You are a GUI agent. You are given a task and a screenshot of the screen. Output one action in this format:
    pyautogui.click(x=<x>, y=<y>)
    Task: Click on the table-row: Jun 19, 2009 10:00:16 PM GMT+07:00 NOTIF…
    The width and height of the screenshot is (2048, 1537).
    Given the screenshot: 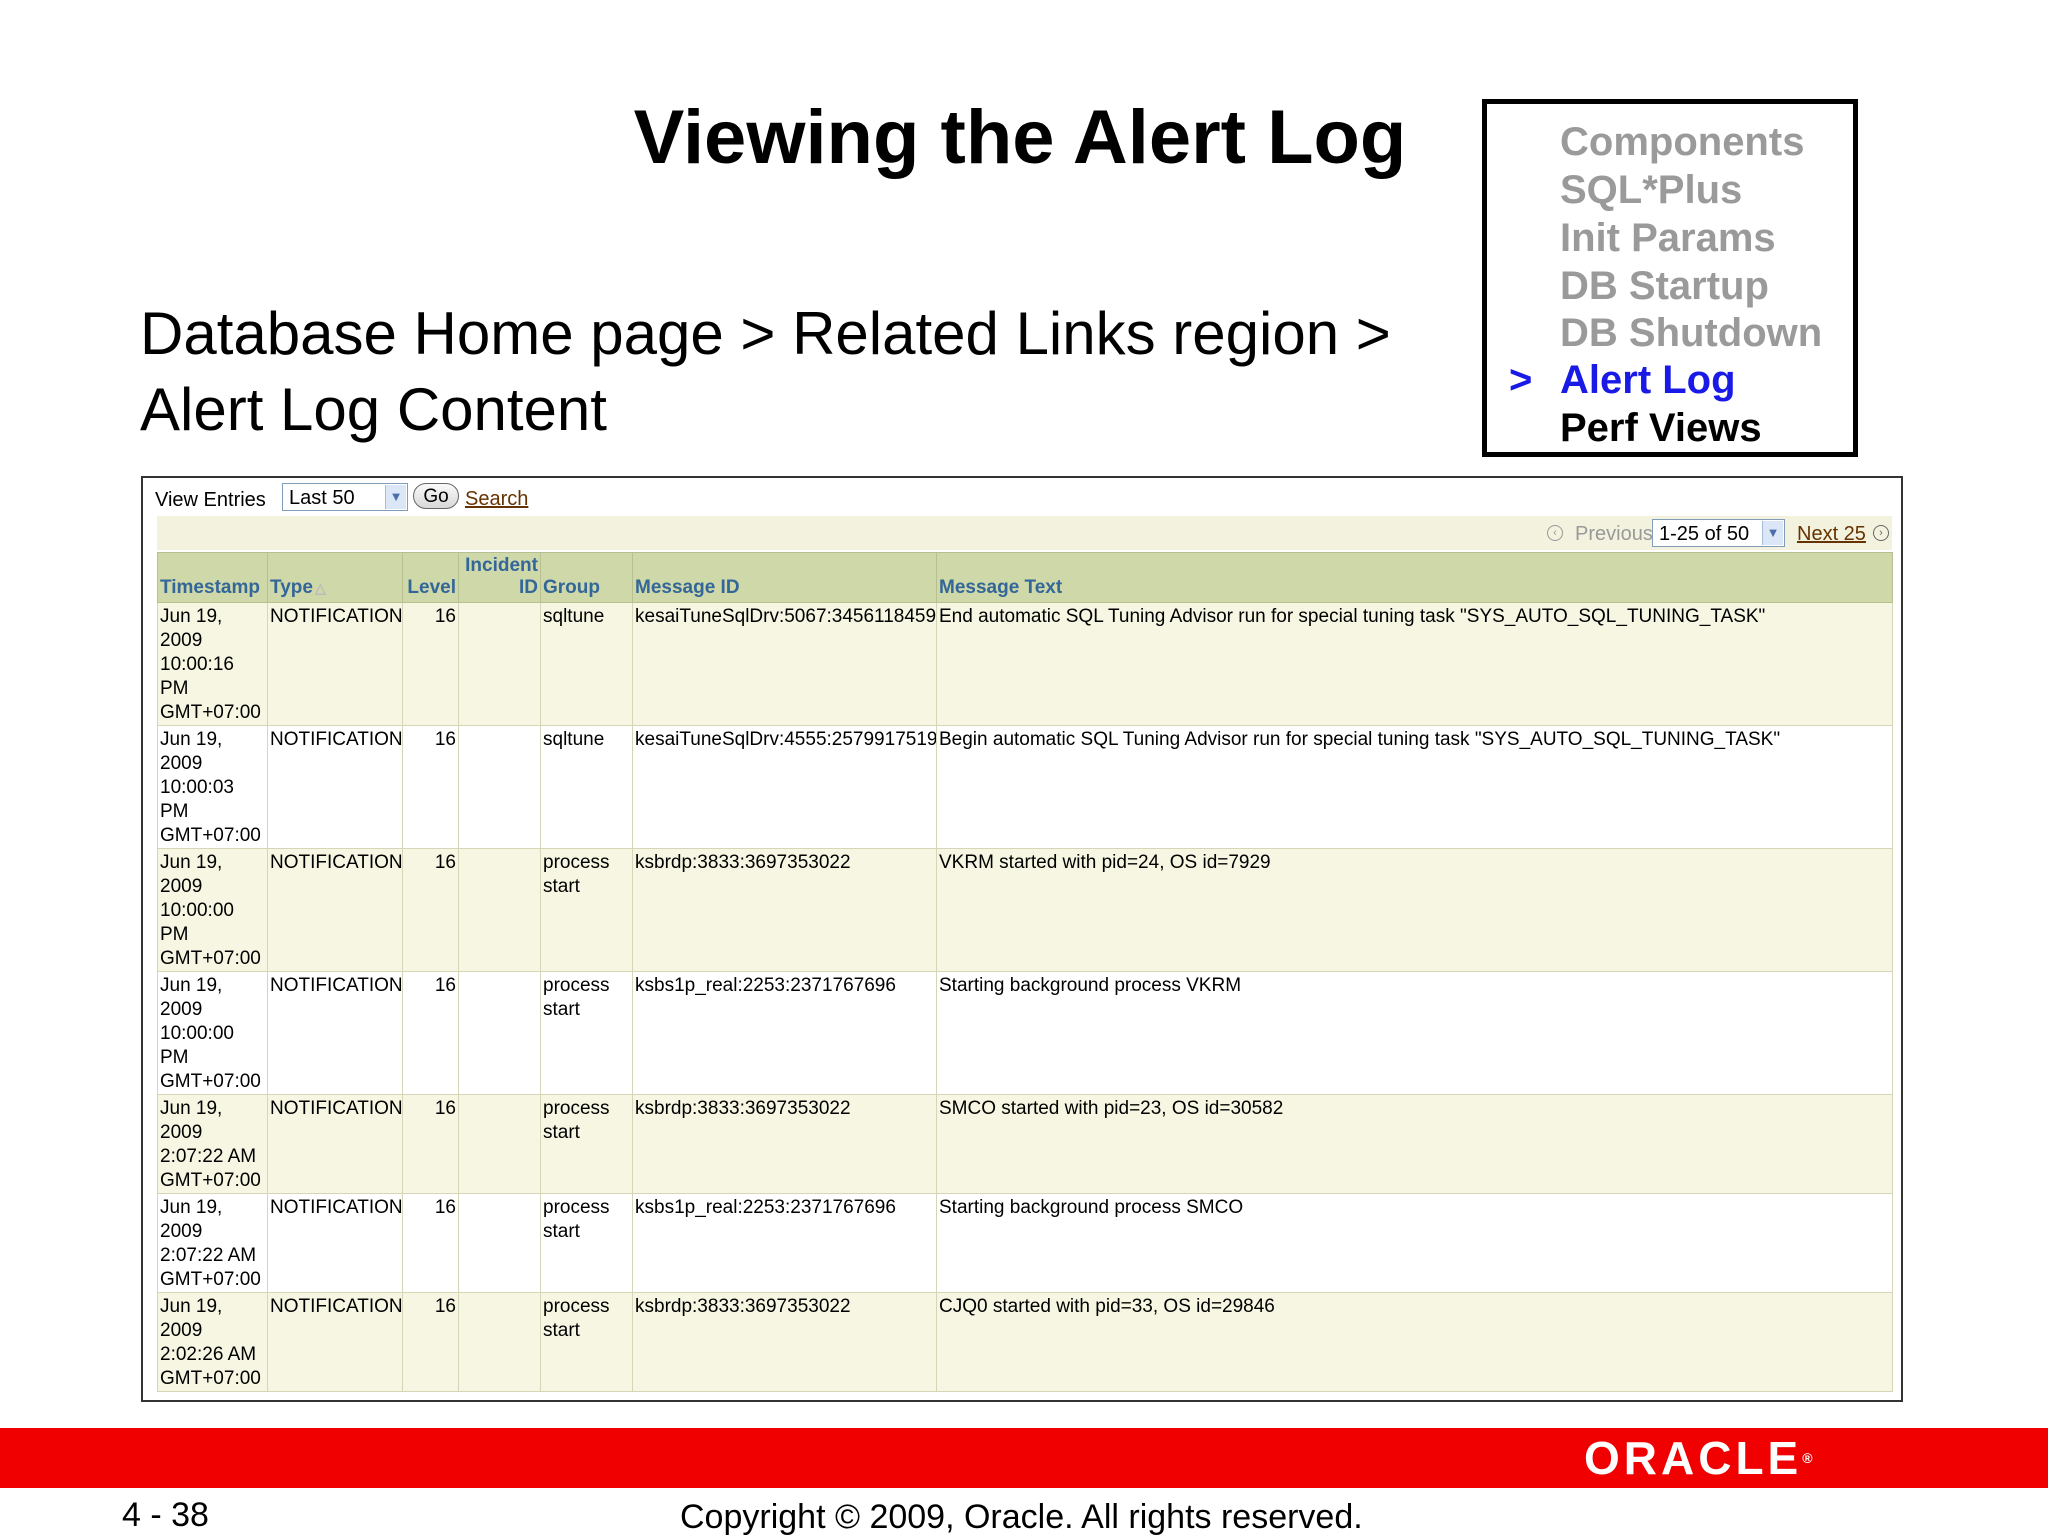 What is the action you would take?
    pyautogui.click(x=1025, y=664)
    